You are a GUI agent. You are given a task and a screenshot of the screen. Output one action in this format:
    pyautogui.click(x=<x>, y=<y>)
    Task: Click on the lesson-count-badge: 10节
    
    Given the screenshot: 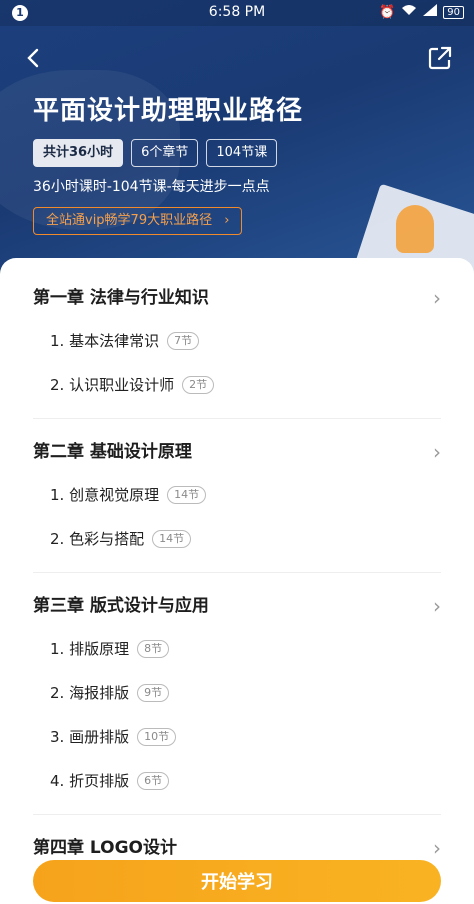 What is the action you would take?
    pyautogui.click(x=157, y=737)
    